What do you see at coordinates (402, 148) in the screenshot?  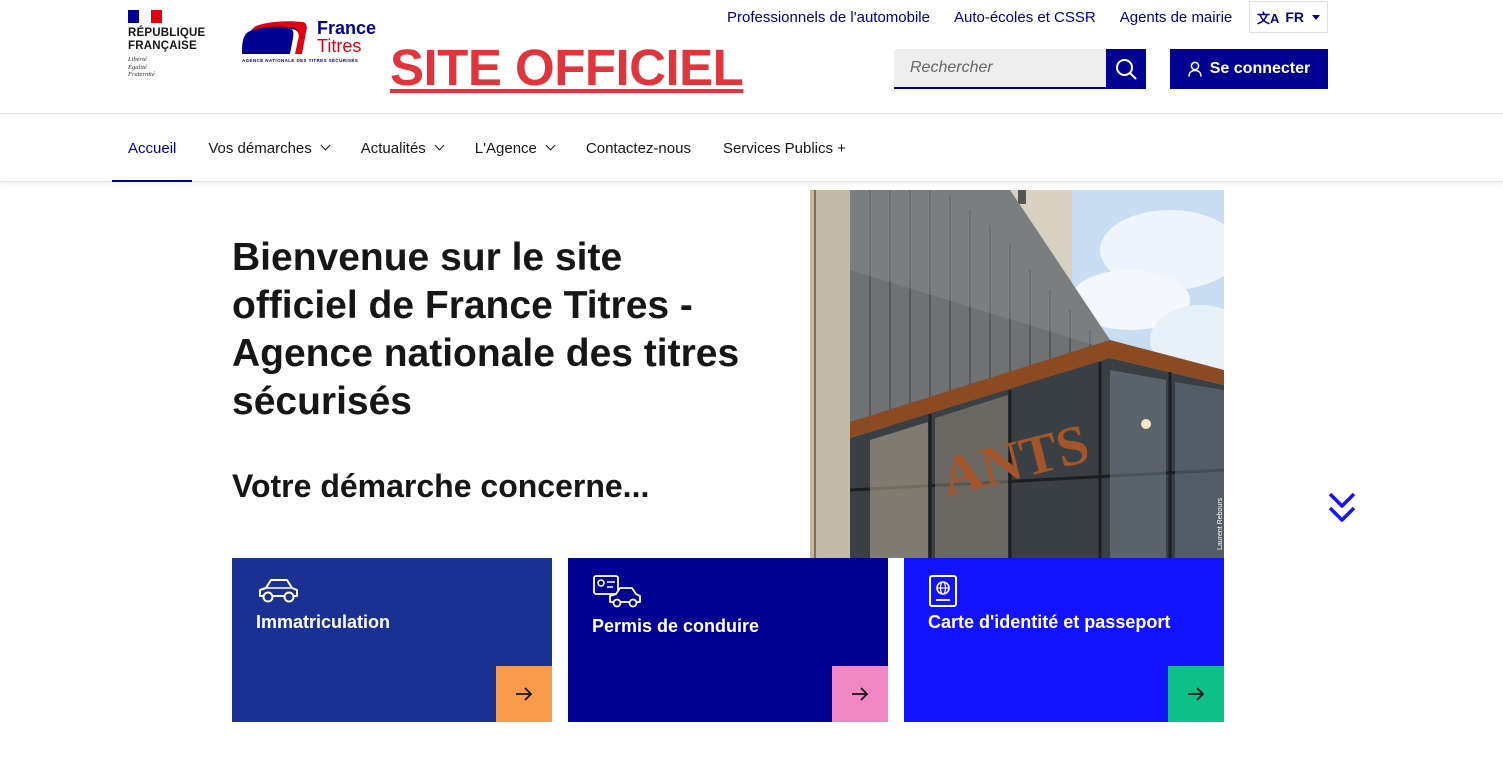 I see `nav-item-actualites: Actualités` at bounding box center [402, 148].